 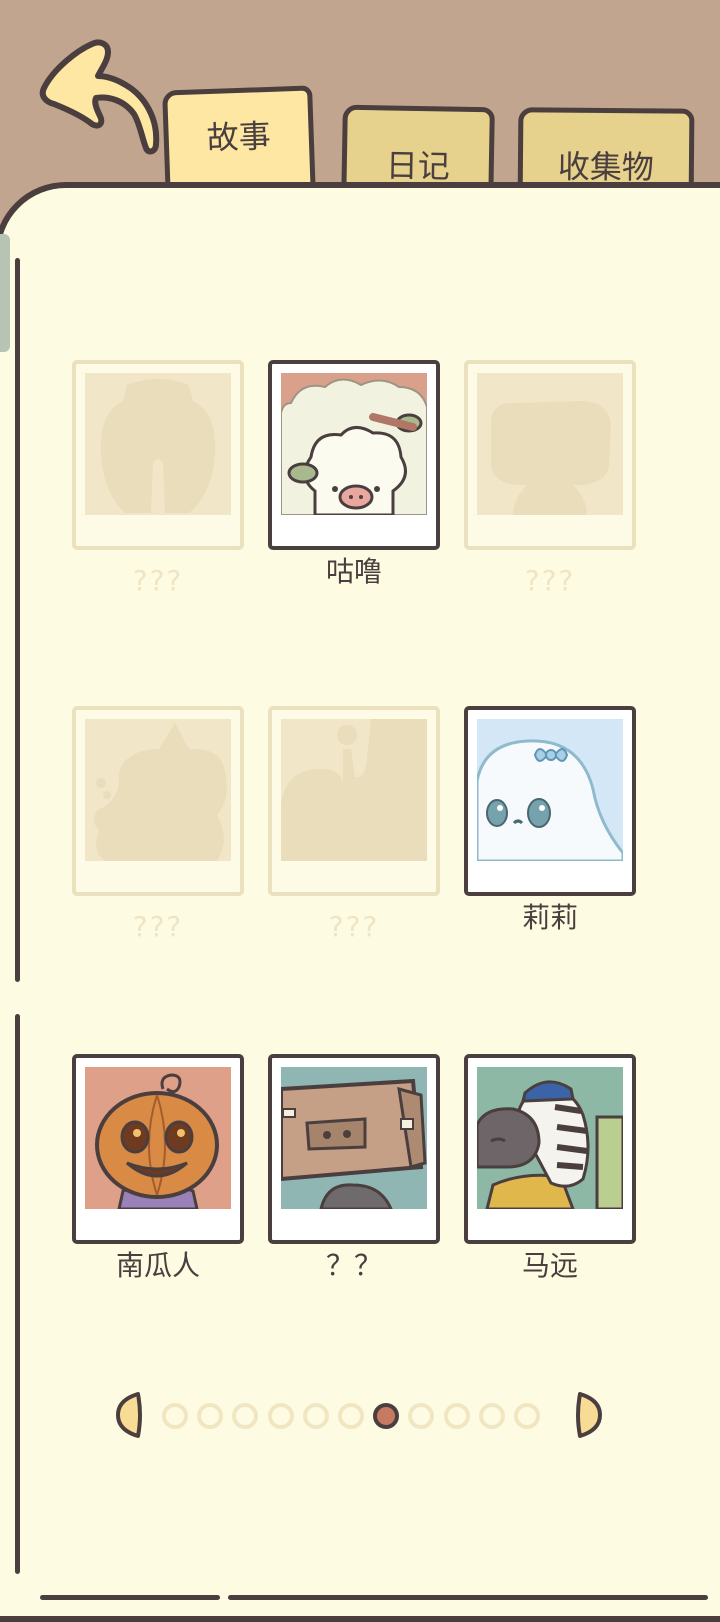 What do you see at coordinates (549, 1265) in the screenshot?
I see `character-name: 马远` at bounding box center [549, 1265].